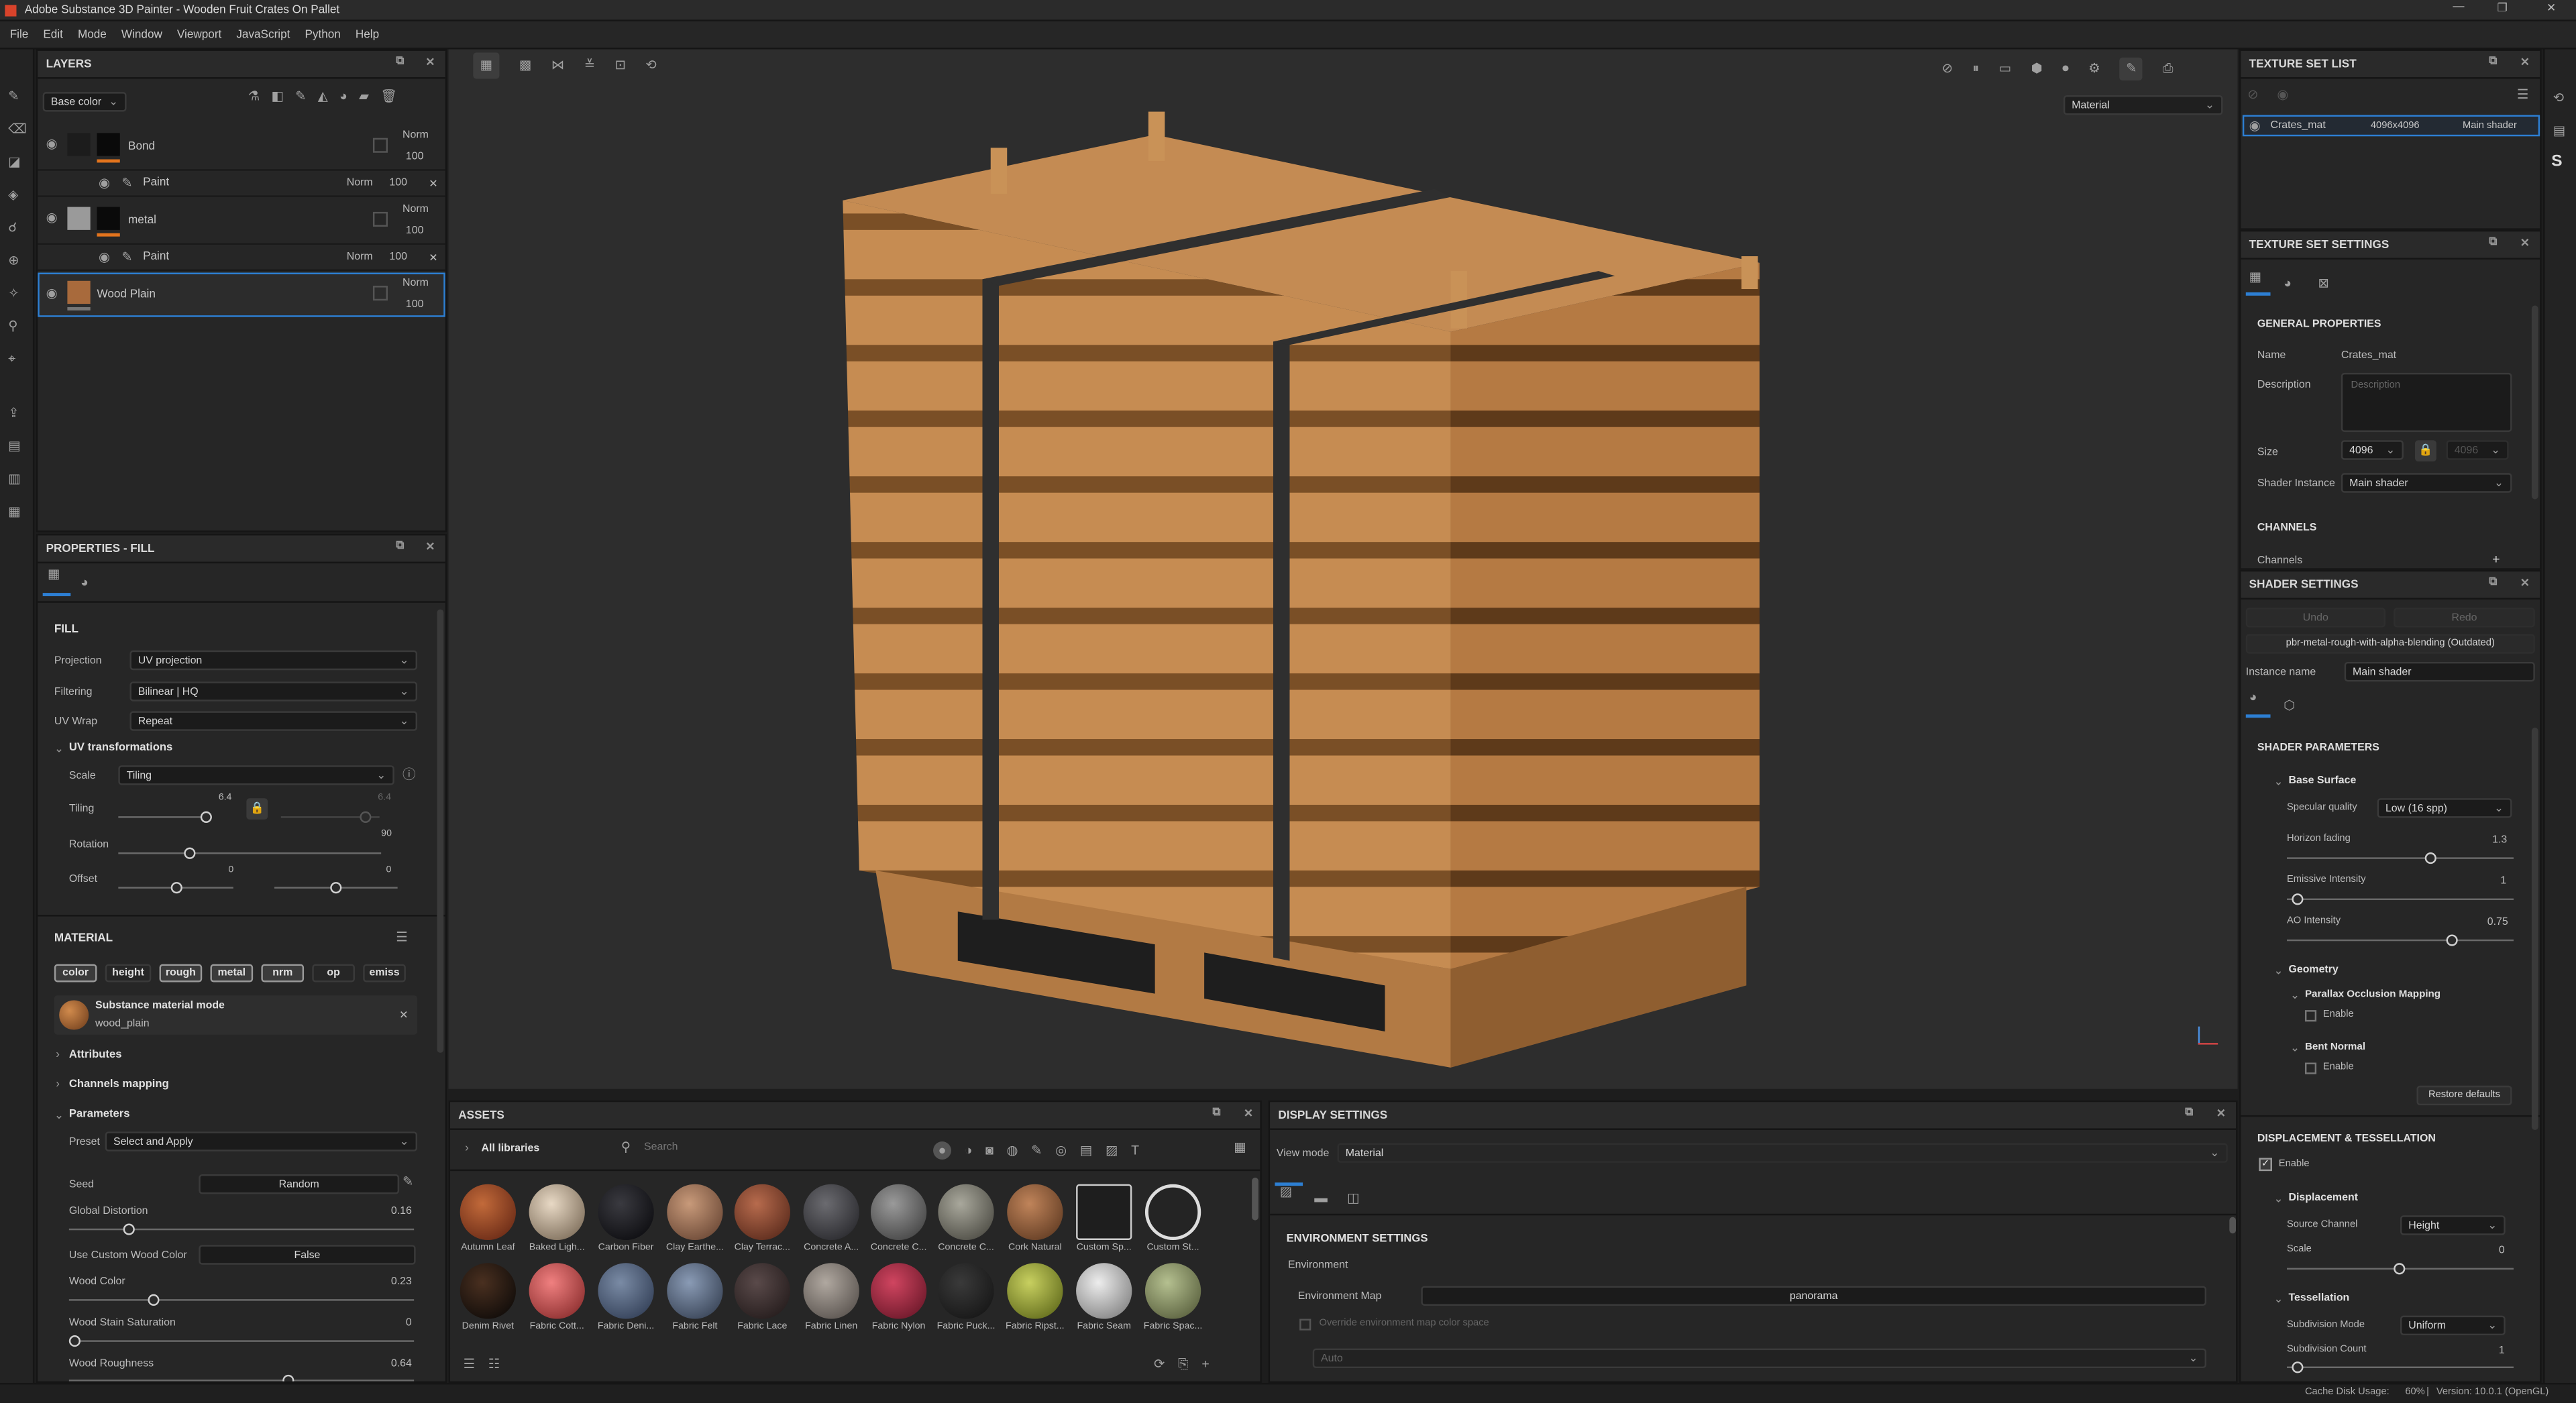 The width and height of the screenshot is (2576, 1403). I want to click on chip-nrm: nrm, so click(283, 974).